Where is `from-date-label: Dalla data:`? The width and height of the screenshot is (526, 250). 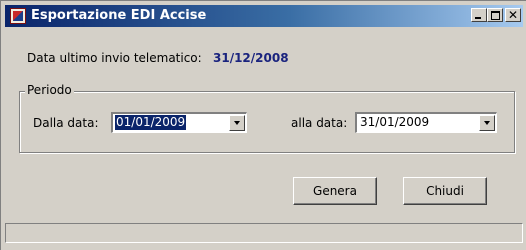 from-date-label: Dalla data: is located at coordinates (66, 123).